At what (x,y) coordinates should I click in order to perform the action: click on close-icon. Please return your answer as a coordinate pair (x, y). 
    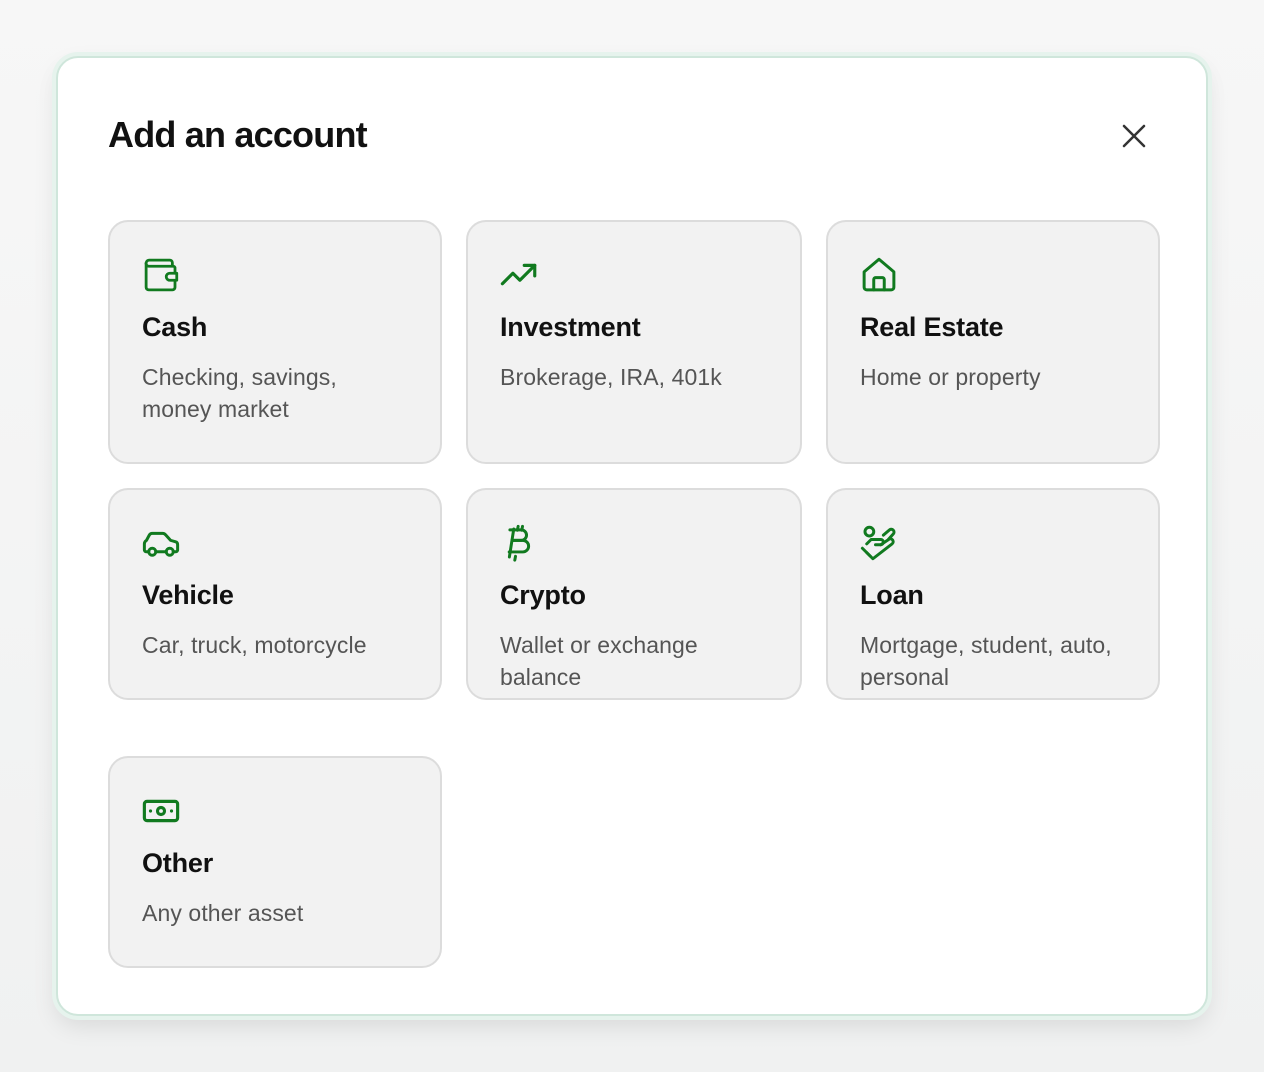
    Looking at the image, I should click on (1134, 136).